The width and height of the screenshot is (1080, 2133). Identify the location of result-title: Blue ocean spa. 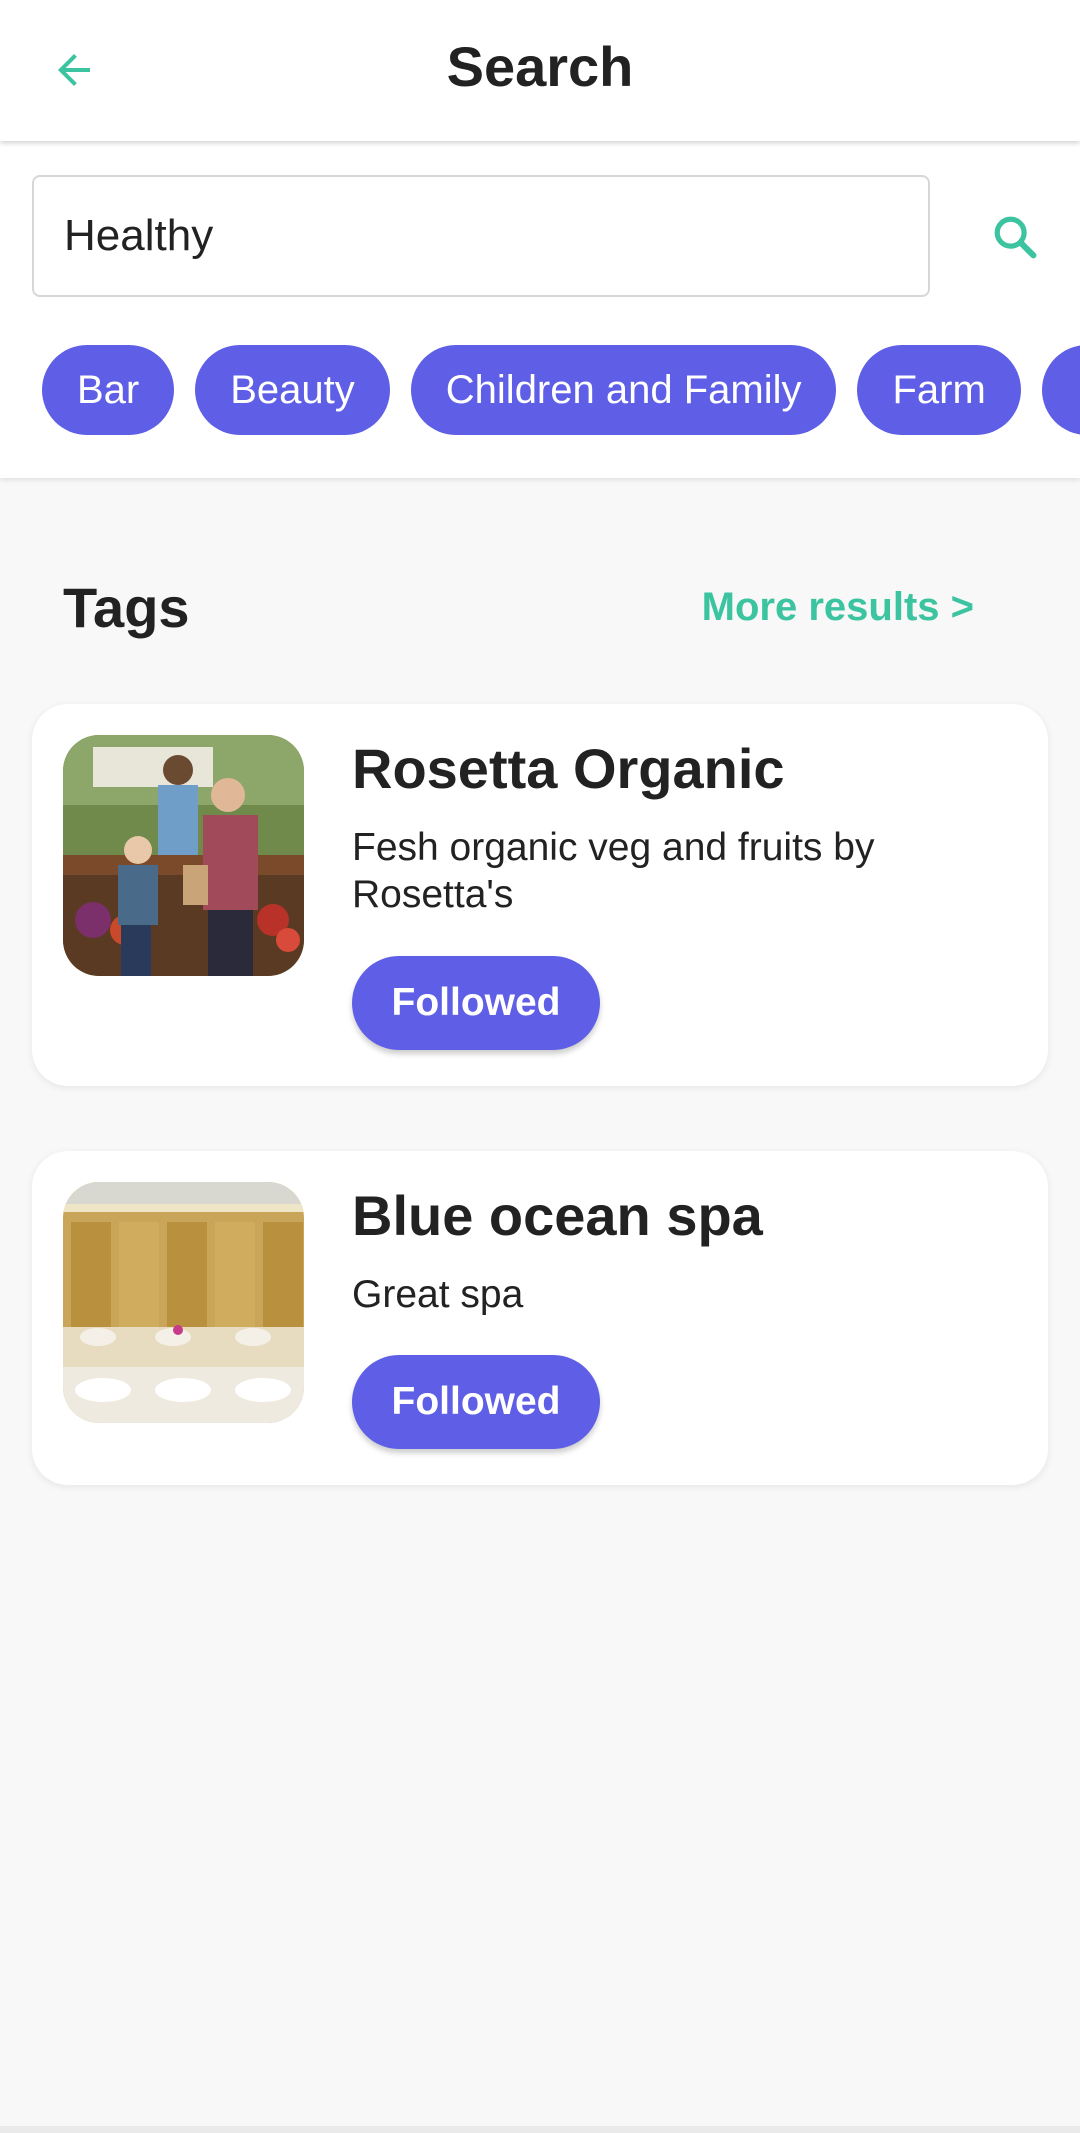
(557, 1215).